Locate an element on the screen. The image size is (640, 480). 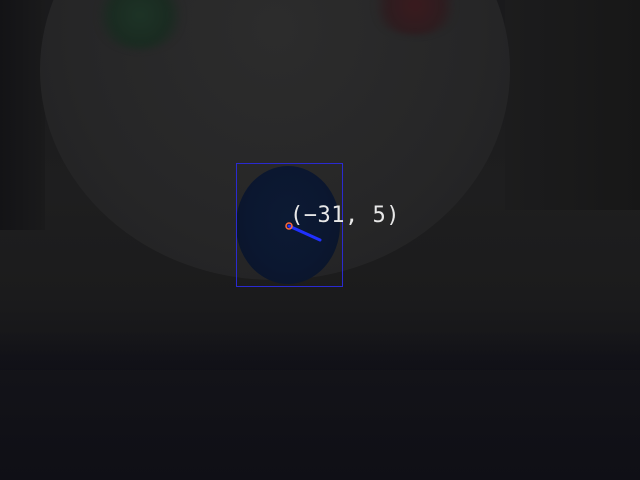
coordinate-readout: (−31, 5) is located at coordinates (345, 215).